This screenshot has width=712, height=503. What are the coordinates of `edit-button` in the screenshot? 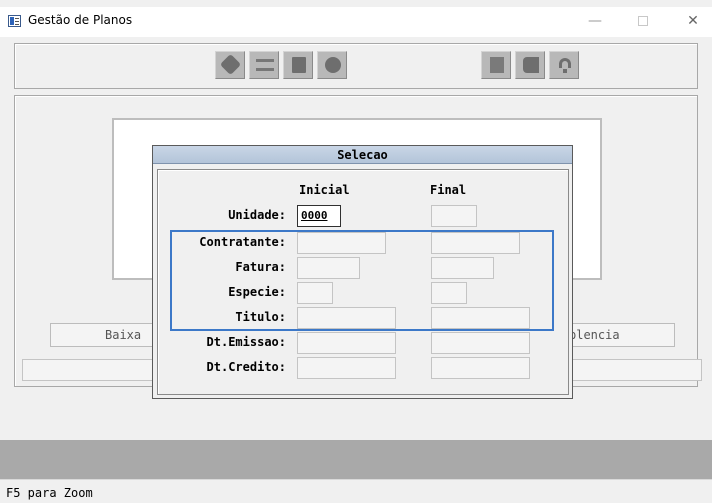 It's located at (230, 65).